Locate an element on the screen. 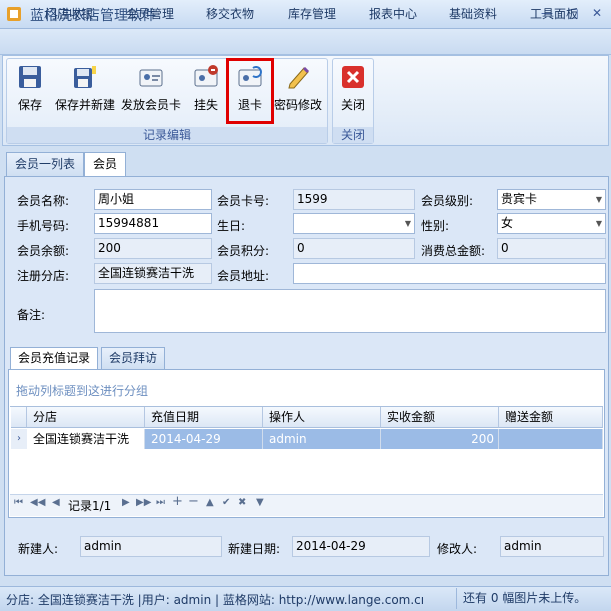  modifier-label: 修改人: is located at coordinates (457, 549).